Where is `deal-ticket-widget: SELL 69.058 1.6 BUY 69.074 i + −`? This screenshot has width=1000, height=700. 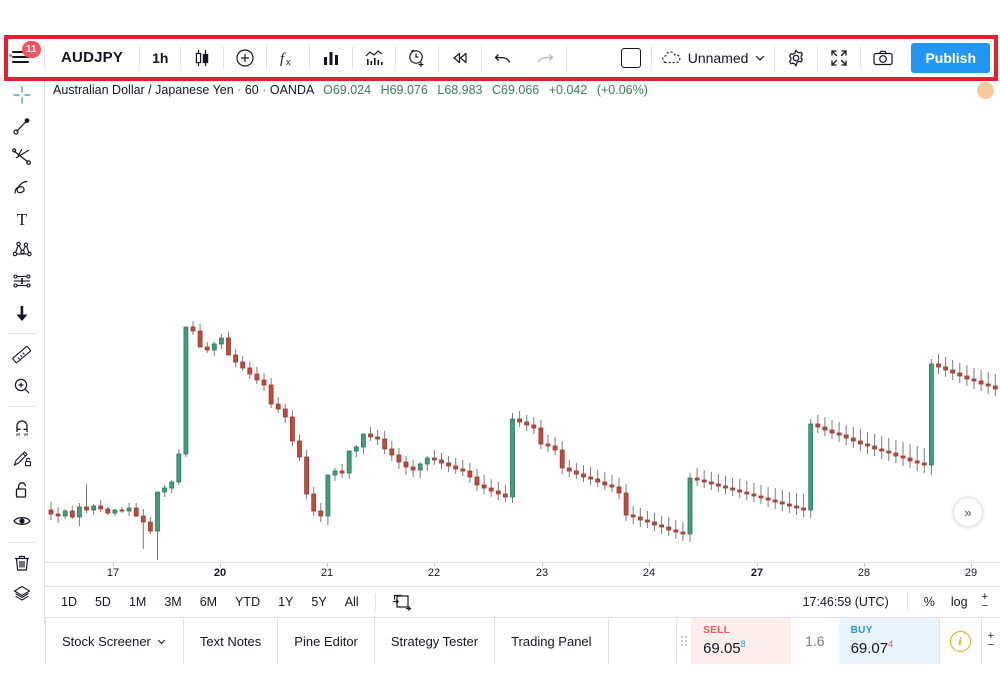
deal-ticket-widget: SELL 69.058 1.6 BUY 69.074 i + − is located at coordinates (838, 641).